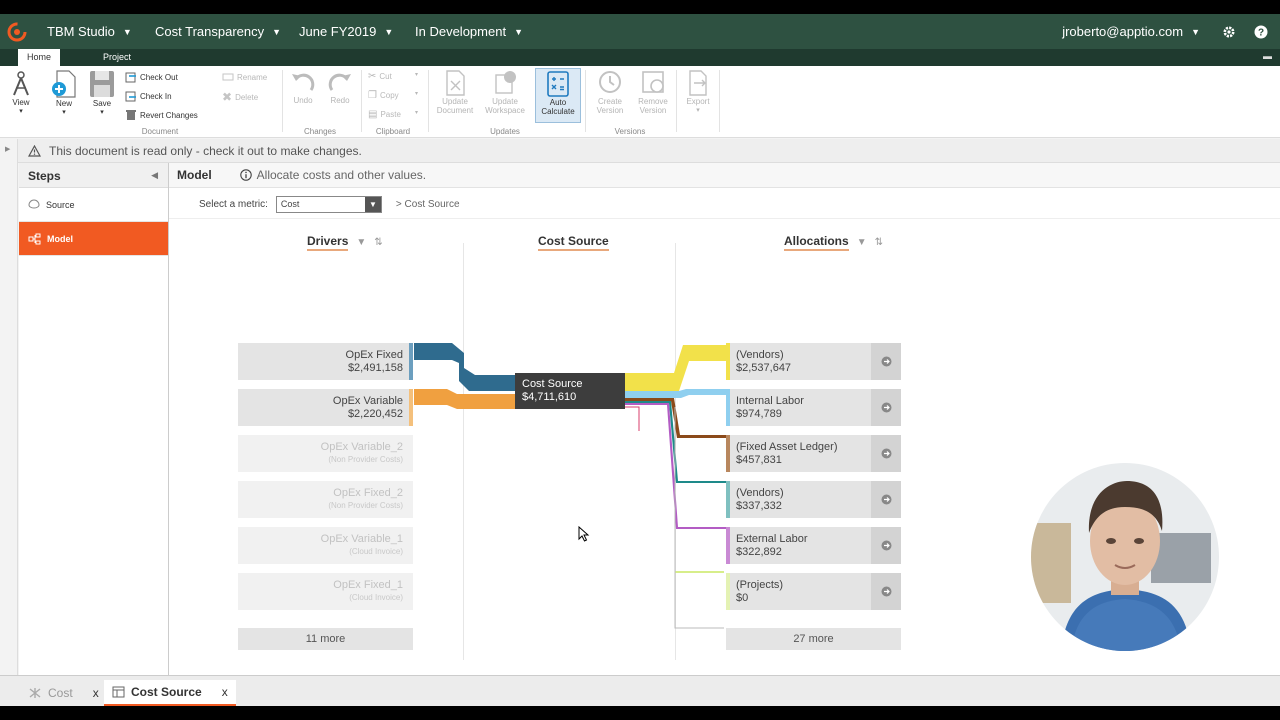 The width and height of the screenshot is (1280, 720). I want to click on check-out-icon, so click(130, 77).